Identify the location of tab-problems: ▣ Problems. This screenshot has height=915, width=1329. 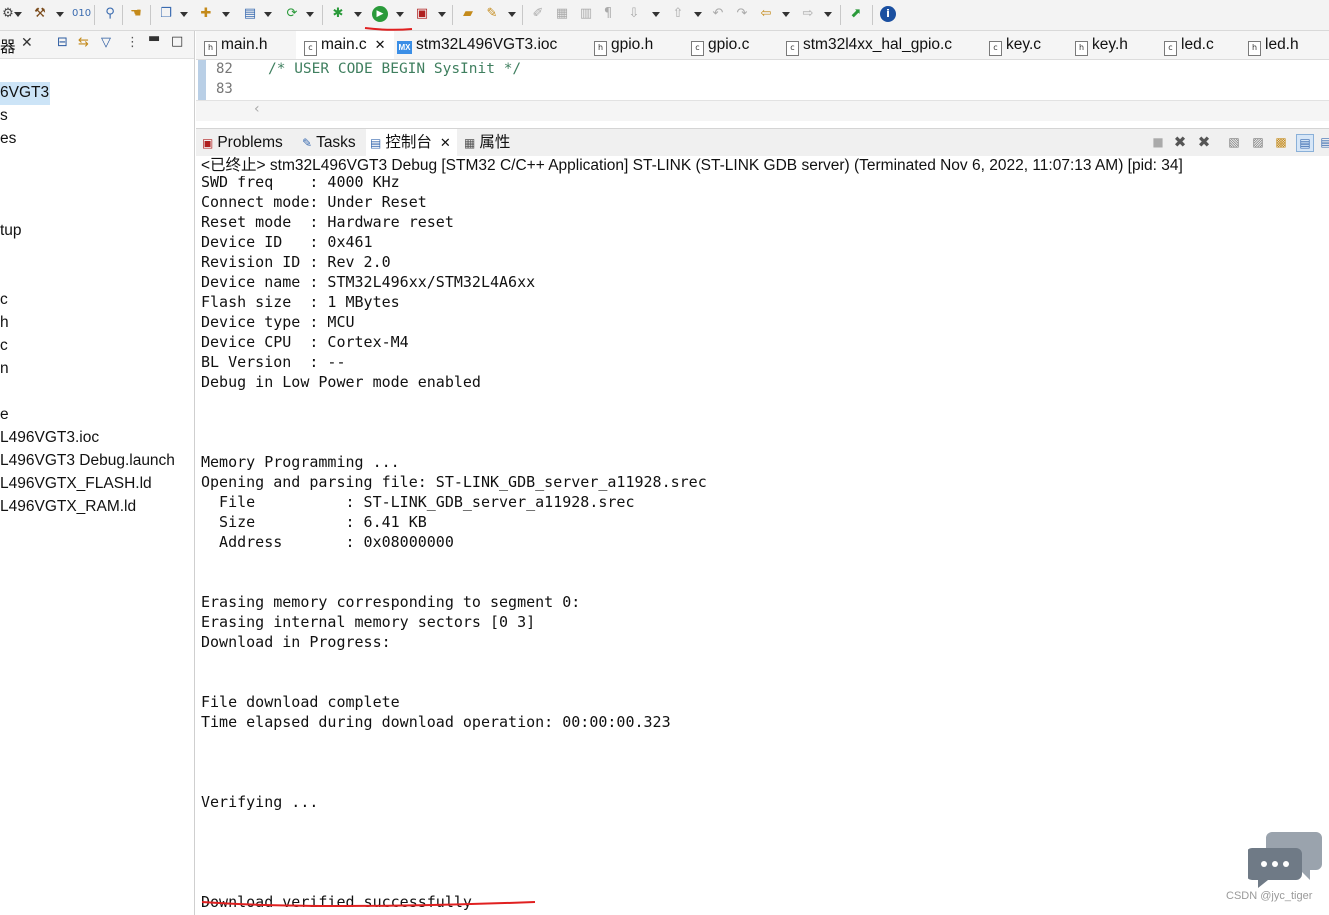
(242, 142).